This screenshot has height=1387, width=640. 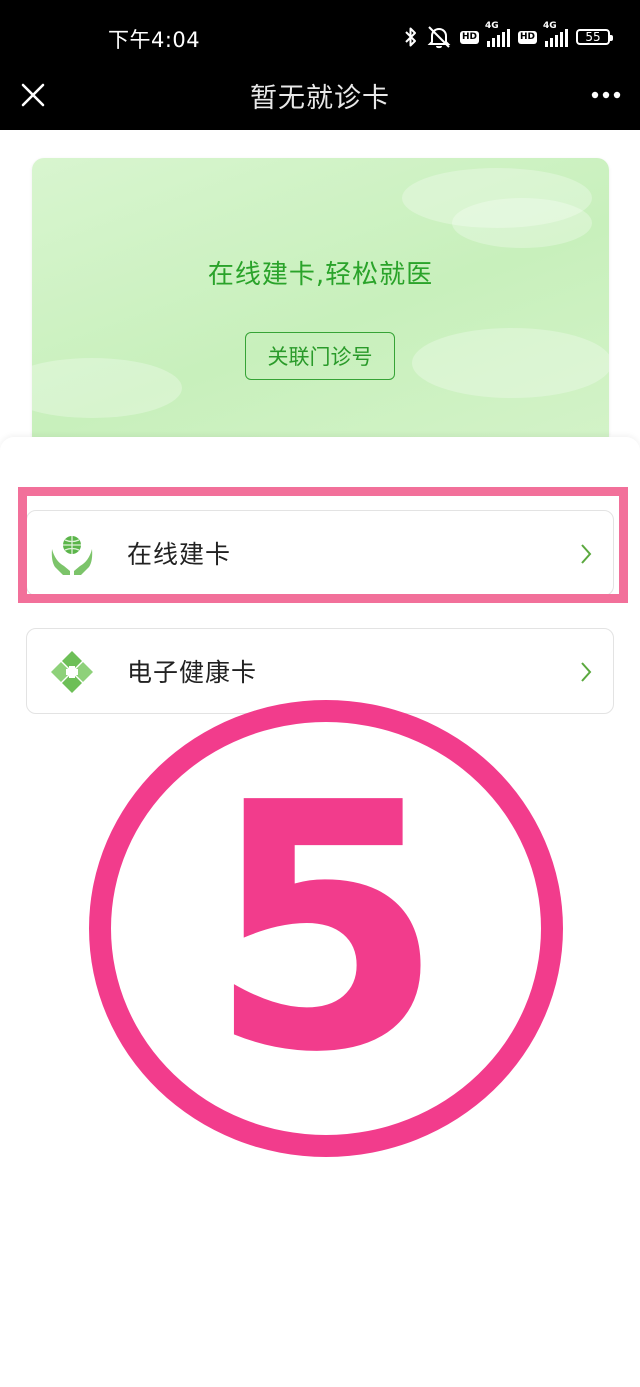 What do you see at coordinates (192, 672) in the screenshot?
I see `menu-item-label: 电子健康卡` at bounding box center [192, 672].